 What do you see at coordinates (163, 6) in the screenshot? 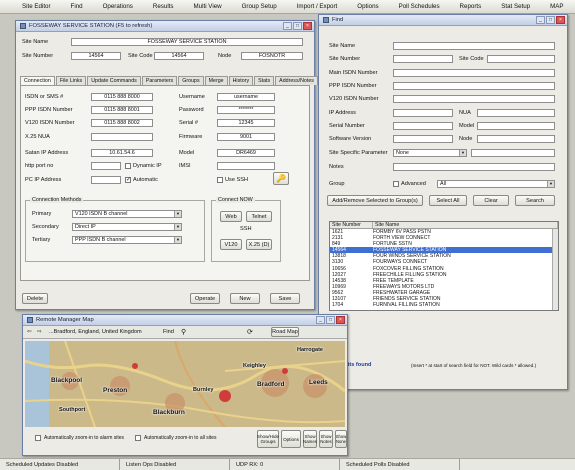
I see `menu-item-results: Results` at bounding box center [163, 6].